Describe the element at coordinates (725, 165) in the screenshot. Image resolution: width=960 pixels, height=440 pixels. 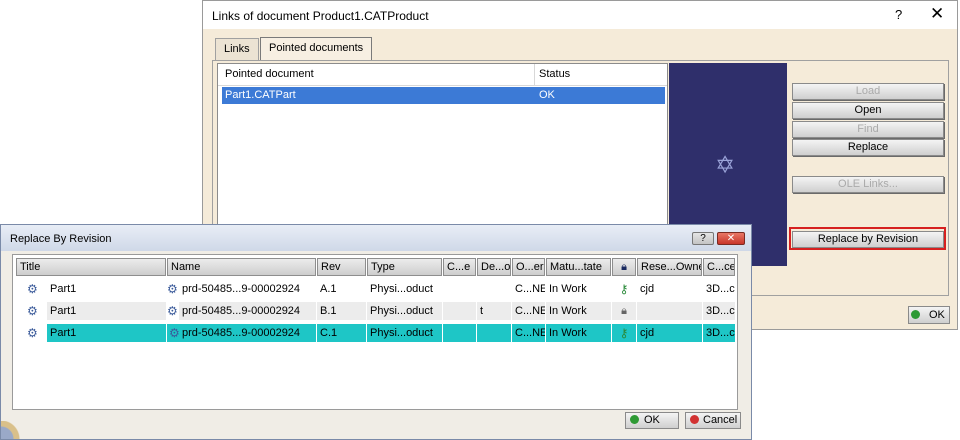
I see `compass-icon: ✡` at that location.